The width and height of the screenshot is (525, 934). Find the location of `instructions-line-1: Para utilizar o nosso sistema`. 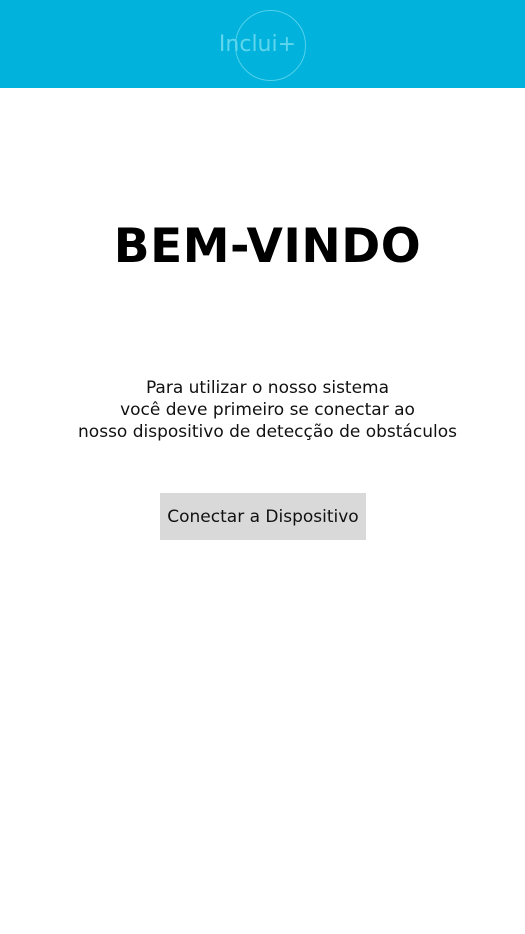

instructions-line-1: Para utilizar o nosso sistema is located at coordinates (267, 388).